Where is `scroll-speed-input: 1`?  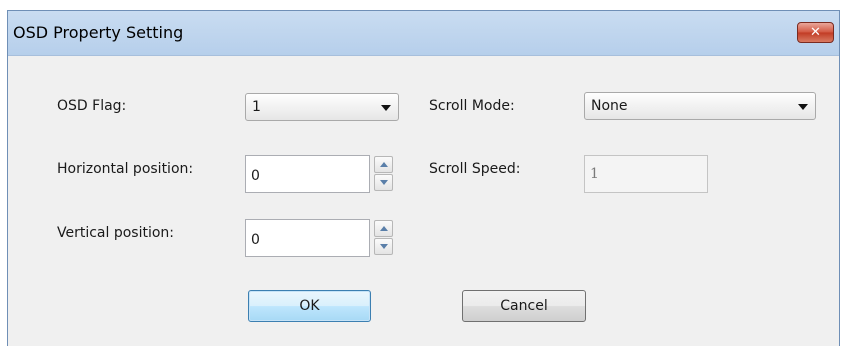
scroll-speed-input: 1 is located at coordinates (646, 174).